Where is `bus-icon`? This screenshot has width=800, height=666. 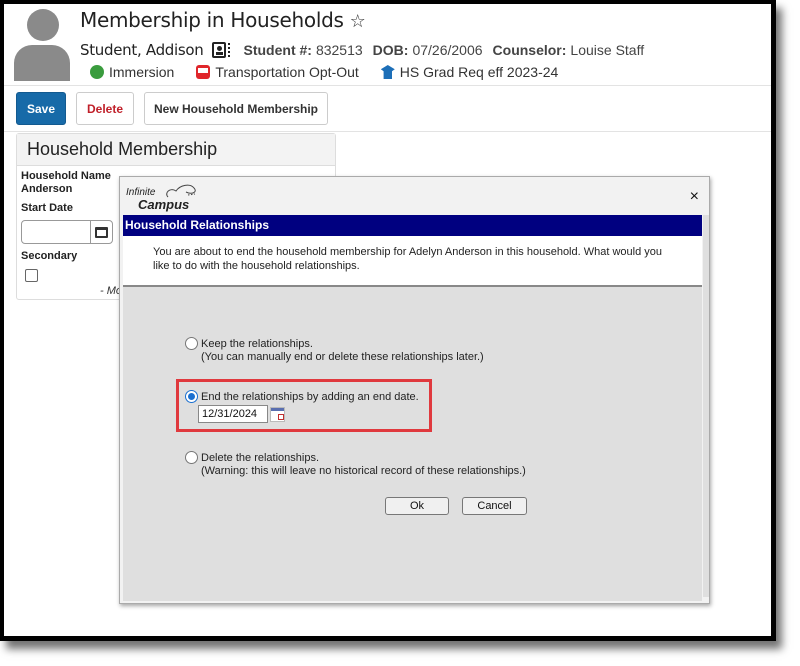
bus-icon is located at coordinates (203, 72).